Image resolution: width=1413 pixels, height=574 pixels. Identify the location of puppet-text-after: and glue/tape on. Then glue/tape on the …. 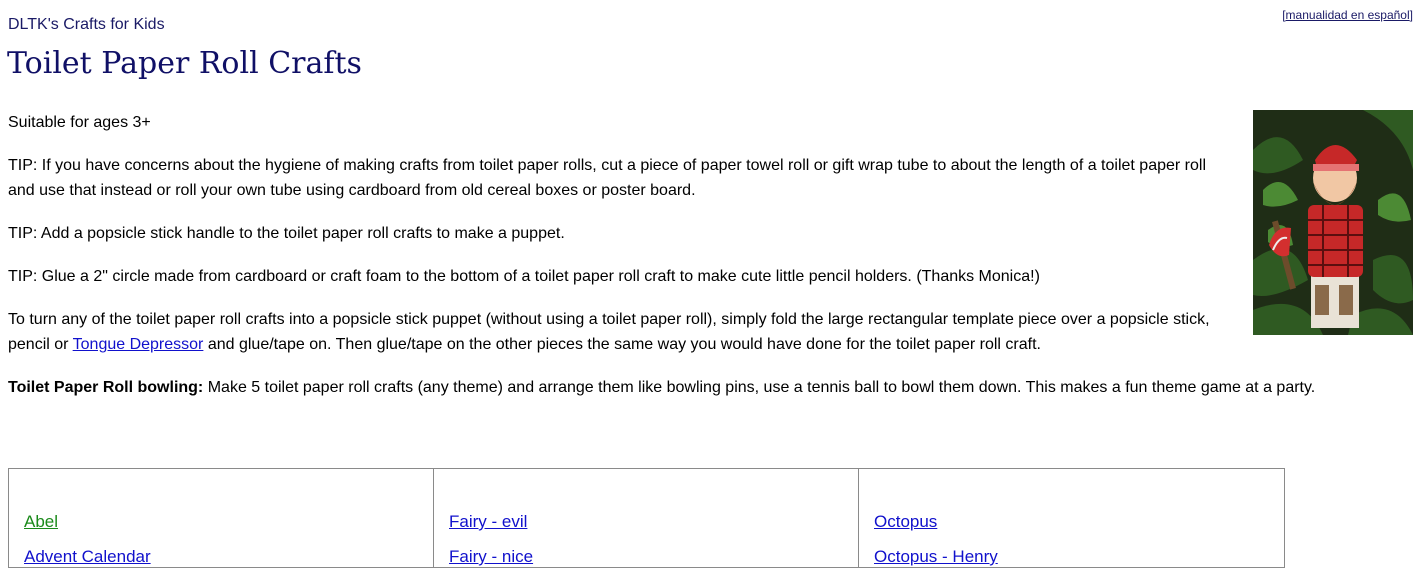
(622, 344).